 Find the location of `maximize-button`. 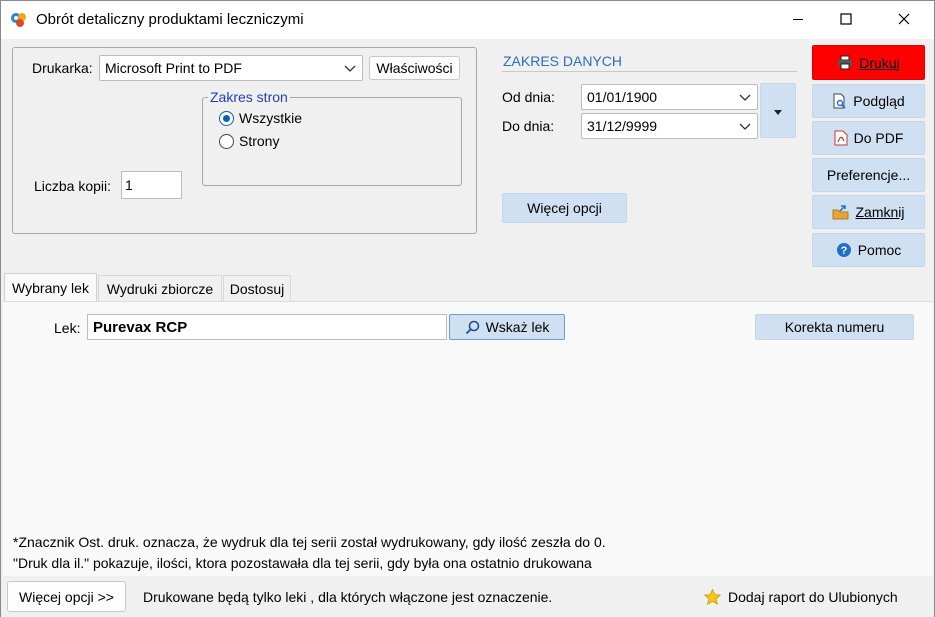

maximize-button is located at coordinates (846, 20).